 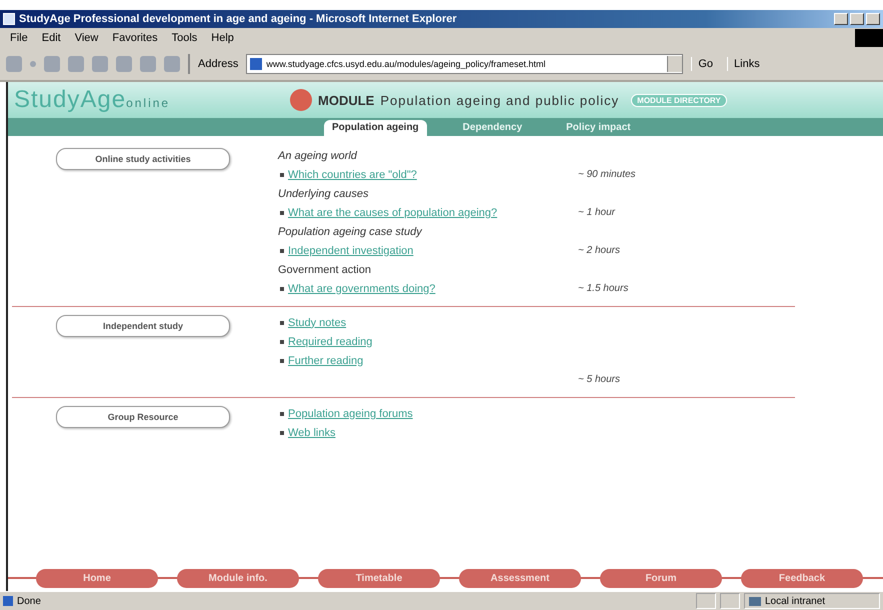 I want to click on section-button: Independent study, so click(x=143, y=326).